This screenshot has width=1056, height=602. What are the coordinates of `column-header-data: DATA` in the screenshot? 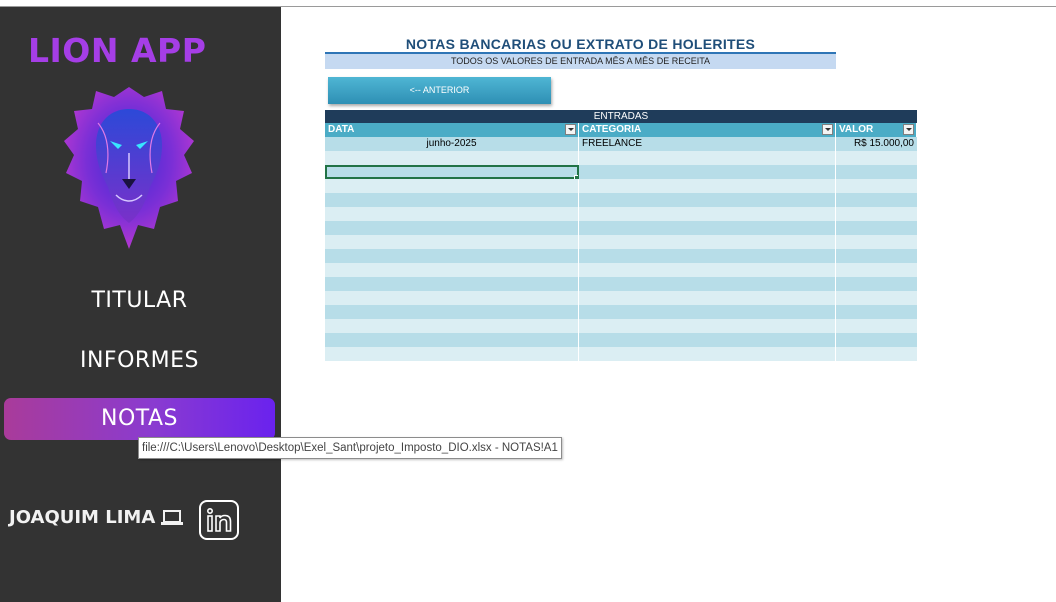 It's located at (452, 130).